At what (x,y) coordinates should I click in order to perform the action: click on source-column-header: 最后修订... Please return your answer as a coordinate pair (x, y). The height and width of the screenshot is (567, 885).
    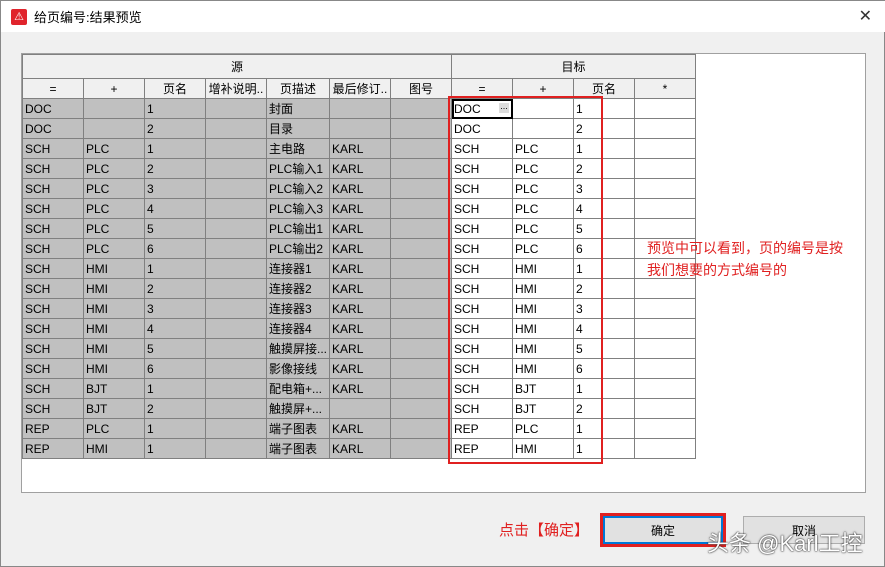
    Looking at the image, I should click on (360, 88).